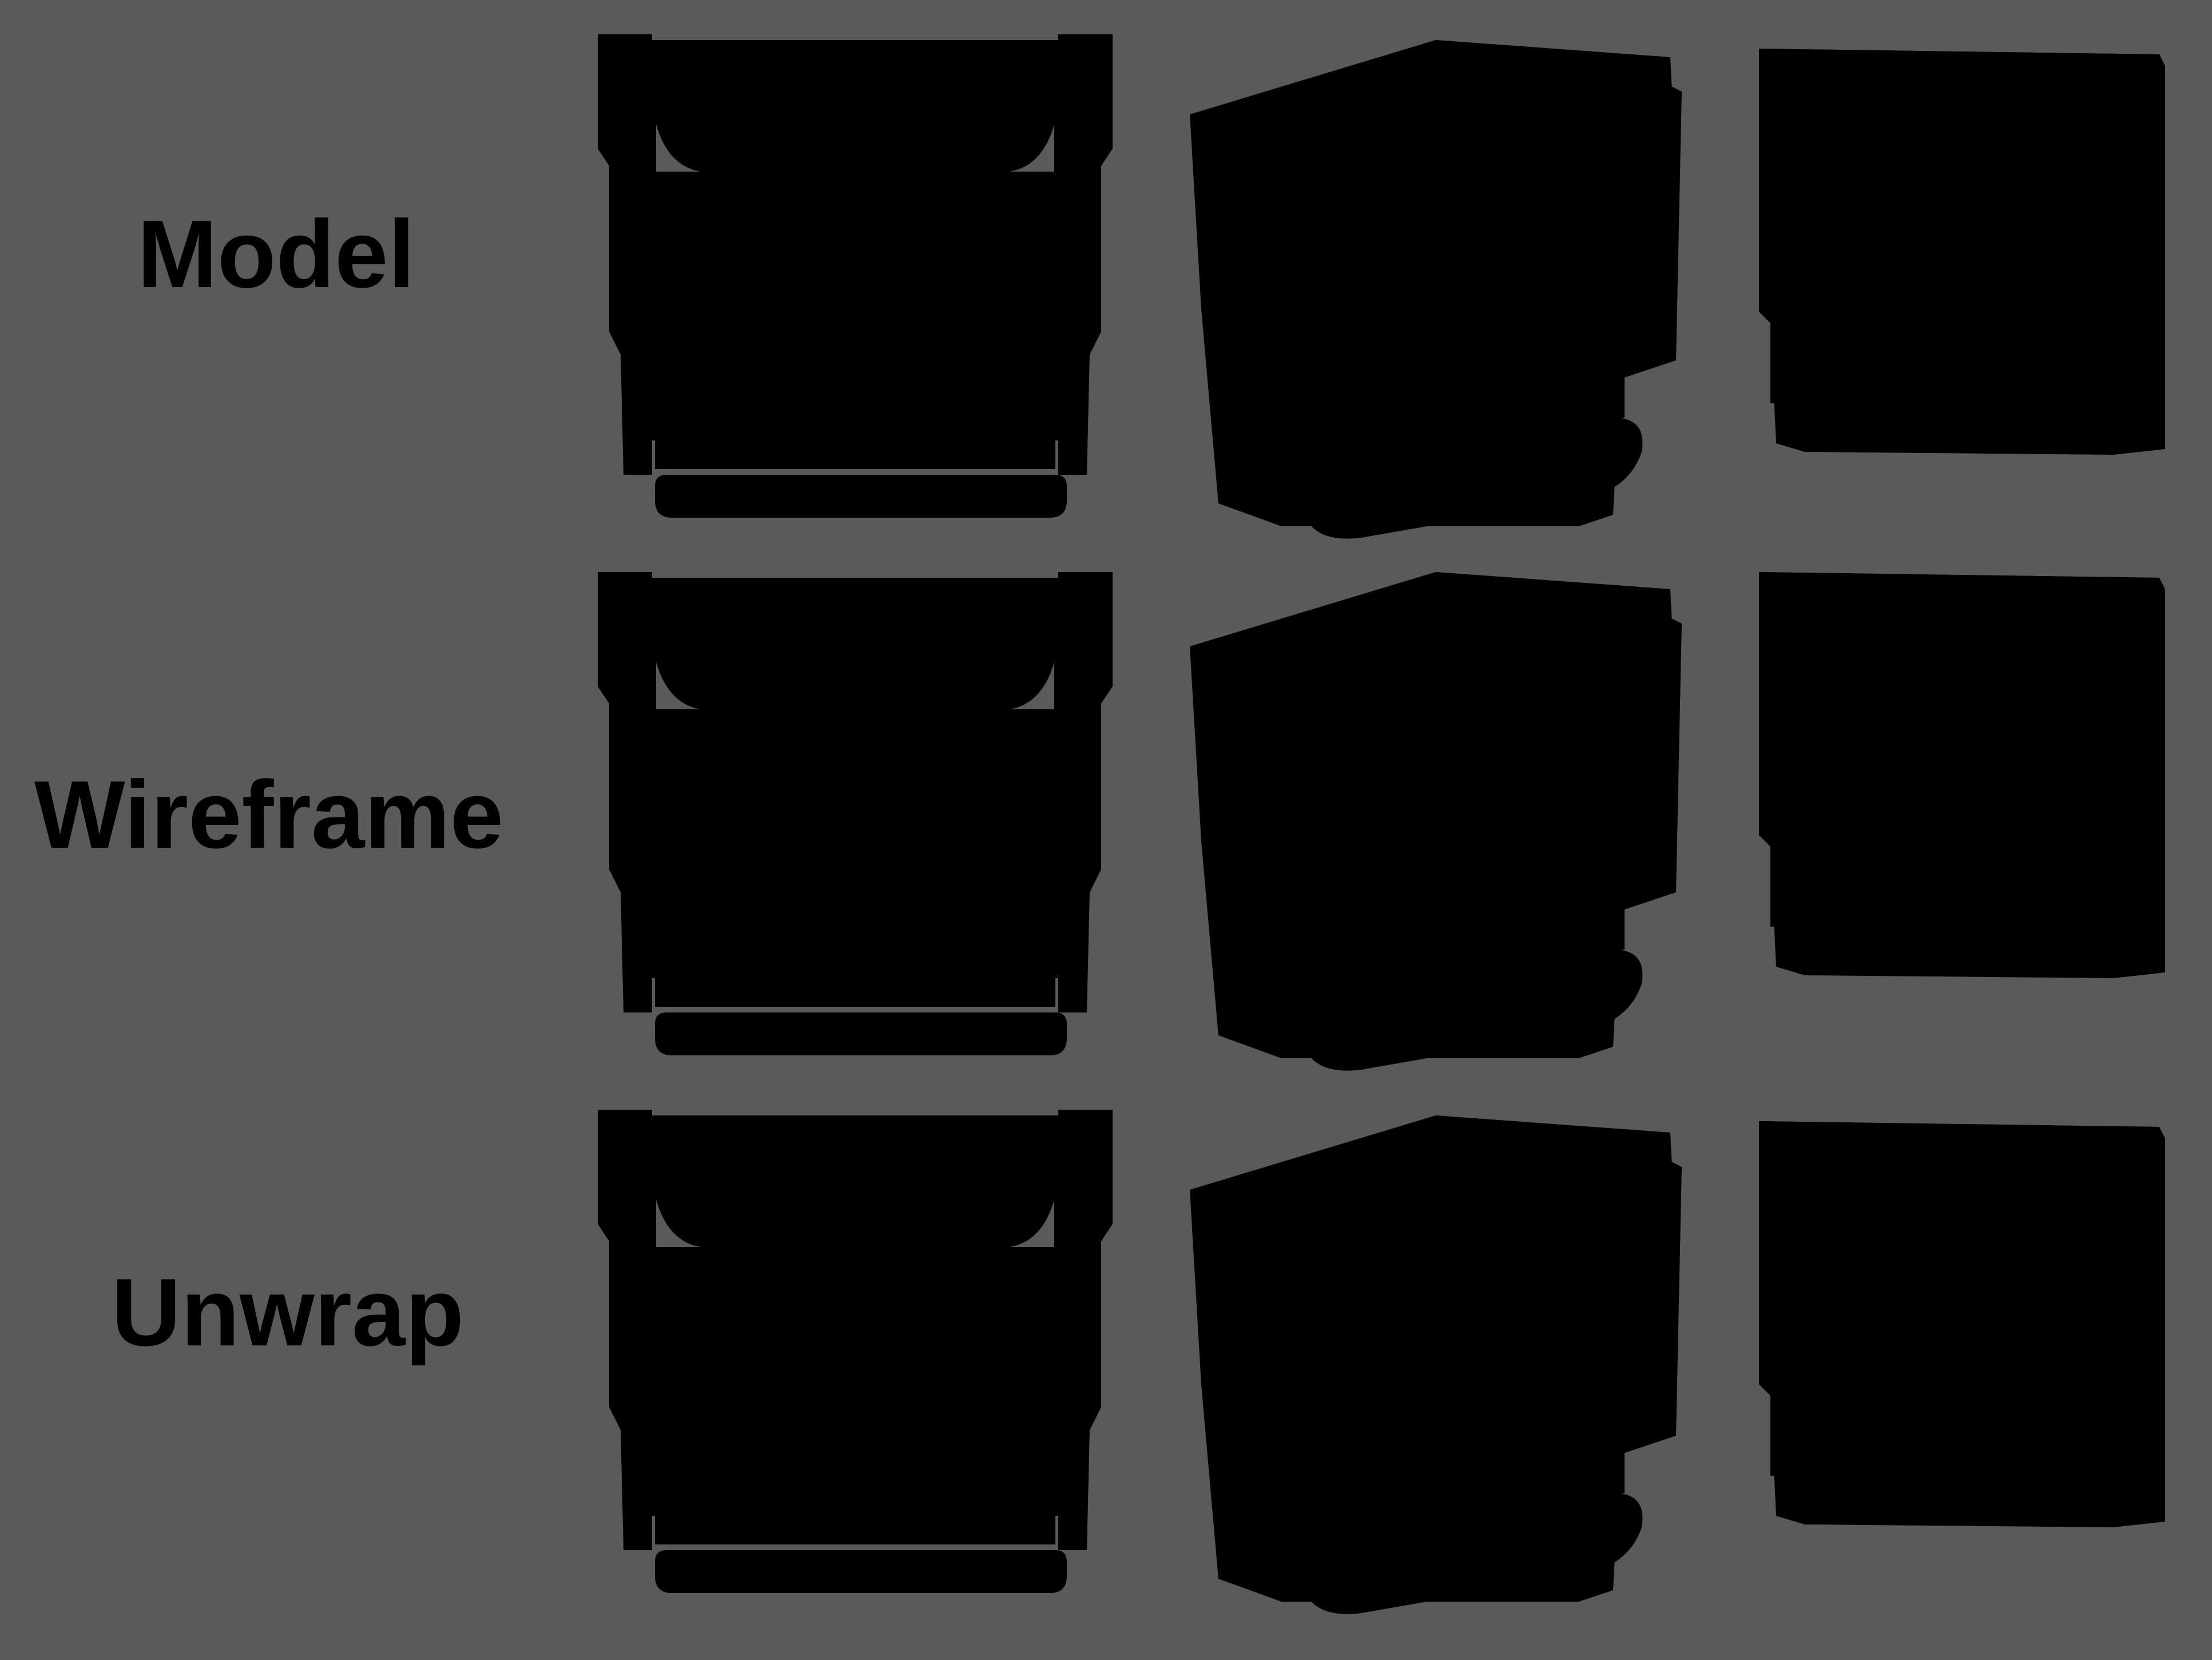 This screenshot has width=2212, height=1660. I want to click on wireframe-angled-view, so click(1962, 775).